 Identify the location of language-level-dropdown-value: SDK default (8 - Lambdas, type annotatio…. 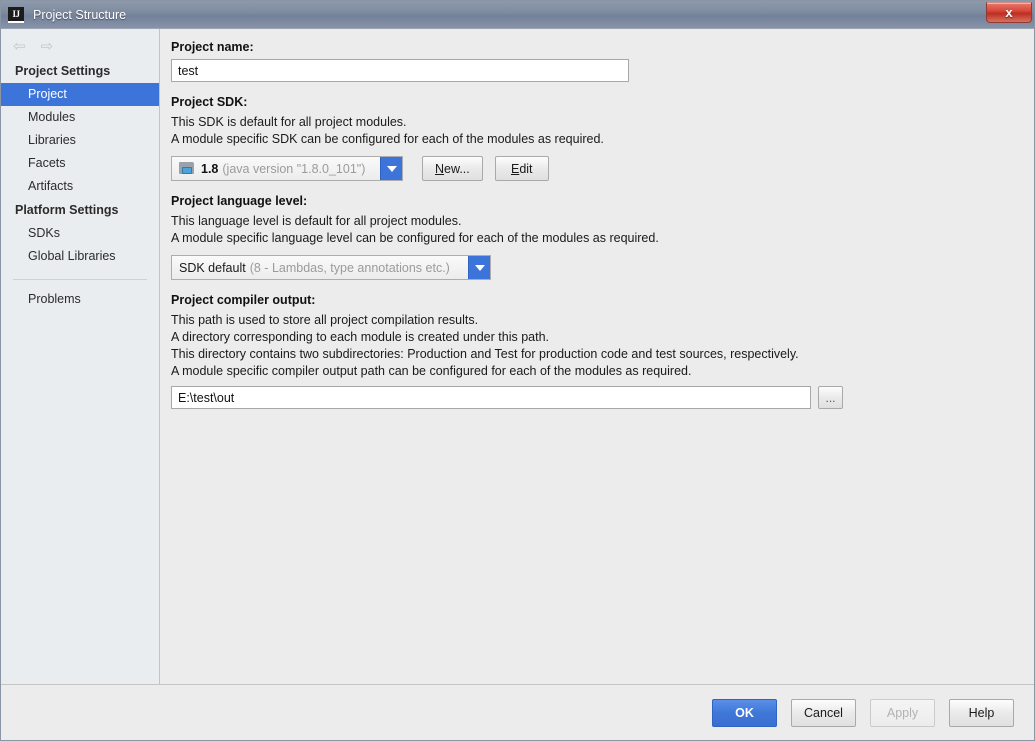
(320, 267).